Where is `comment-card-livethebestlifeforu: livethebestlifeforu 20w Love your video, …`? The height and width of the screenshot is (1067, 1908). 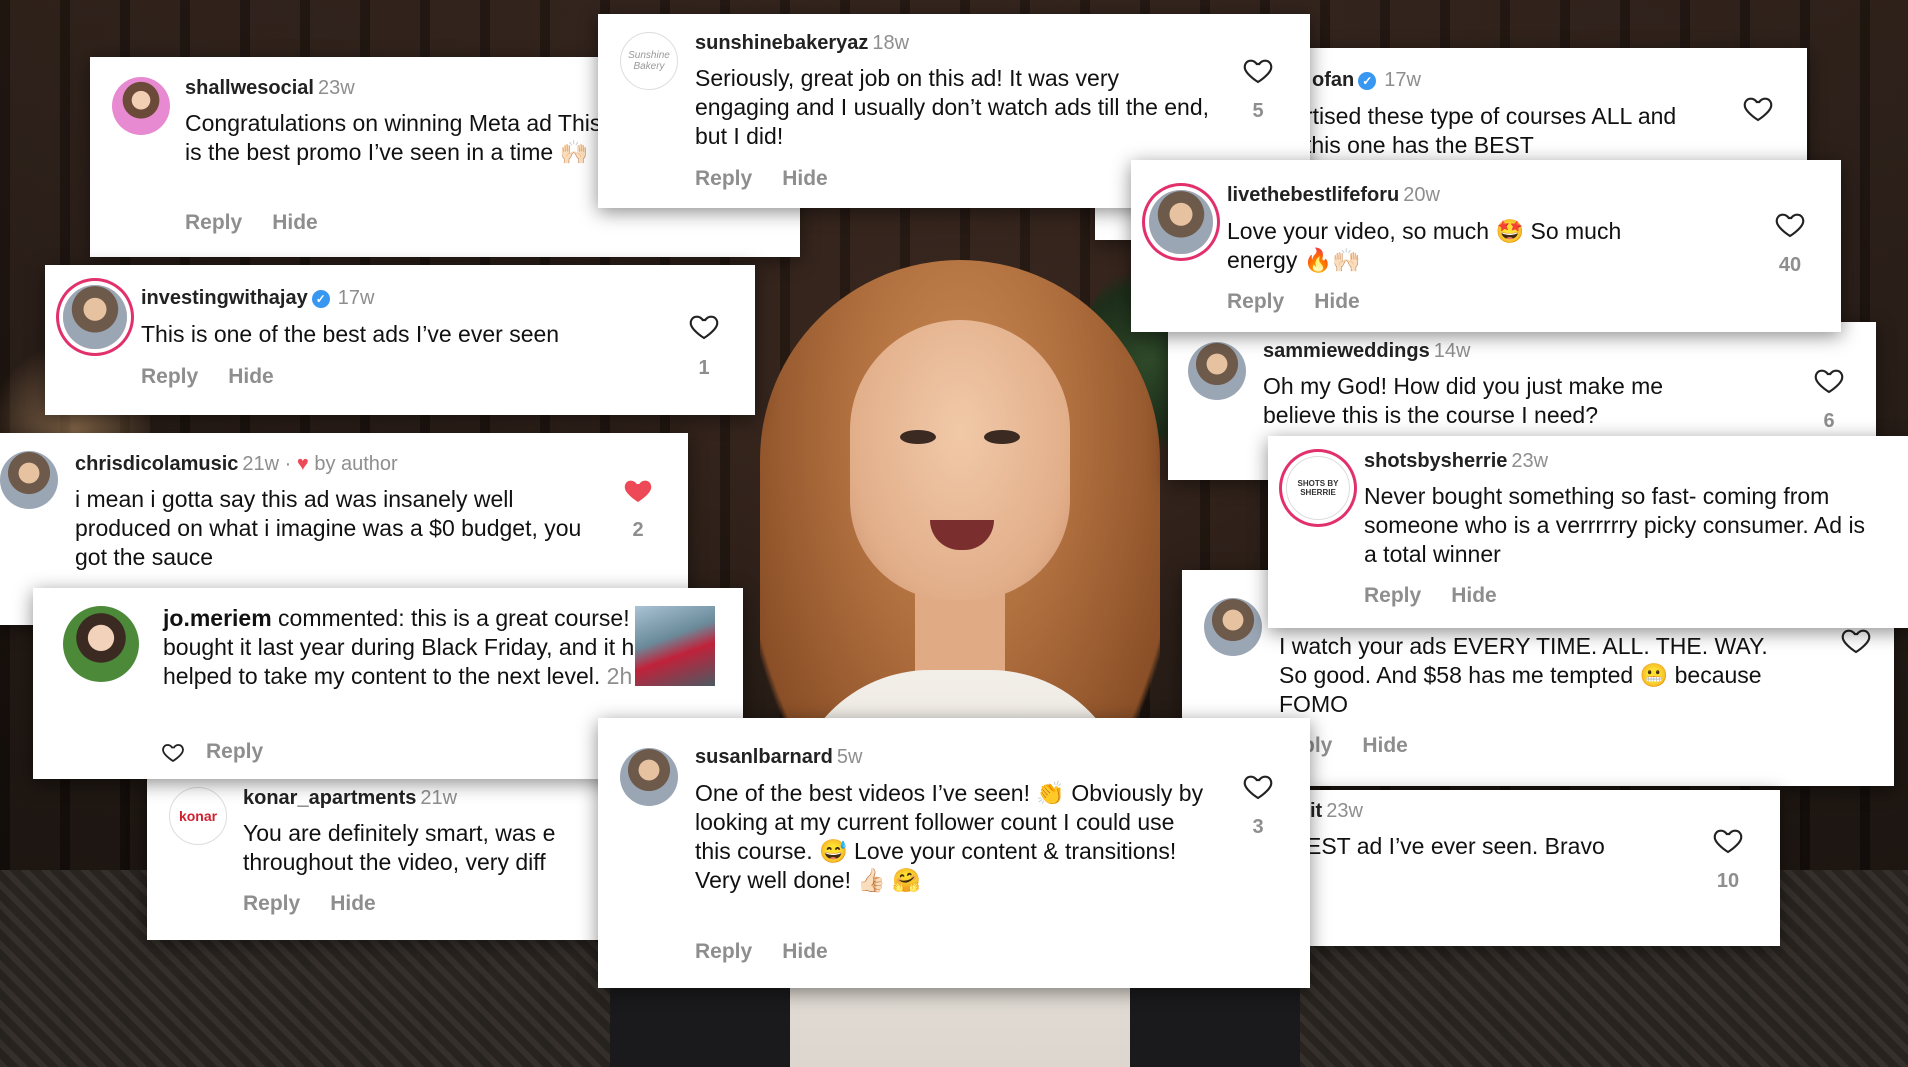 comment-card-livethebestlifeforu: livethebestlifeforu 20w Love your video, … is located at coordinates (1486, 246).